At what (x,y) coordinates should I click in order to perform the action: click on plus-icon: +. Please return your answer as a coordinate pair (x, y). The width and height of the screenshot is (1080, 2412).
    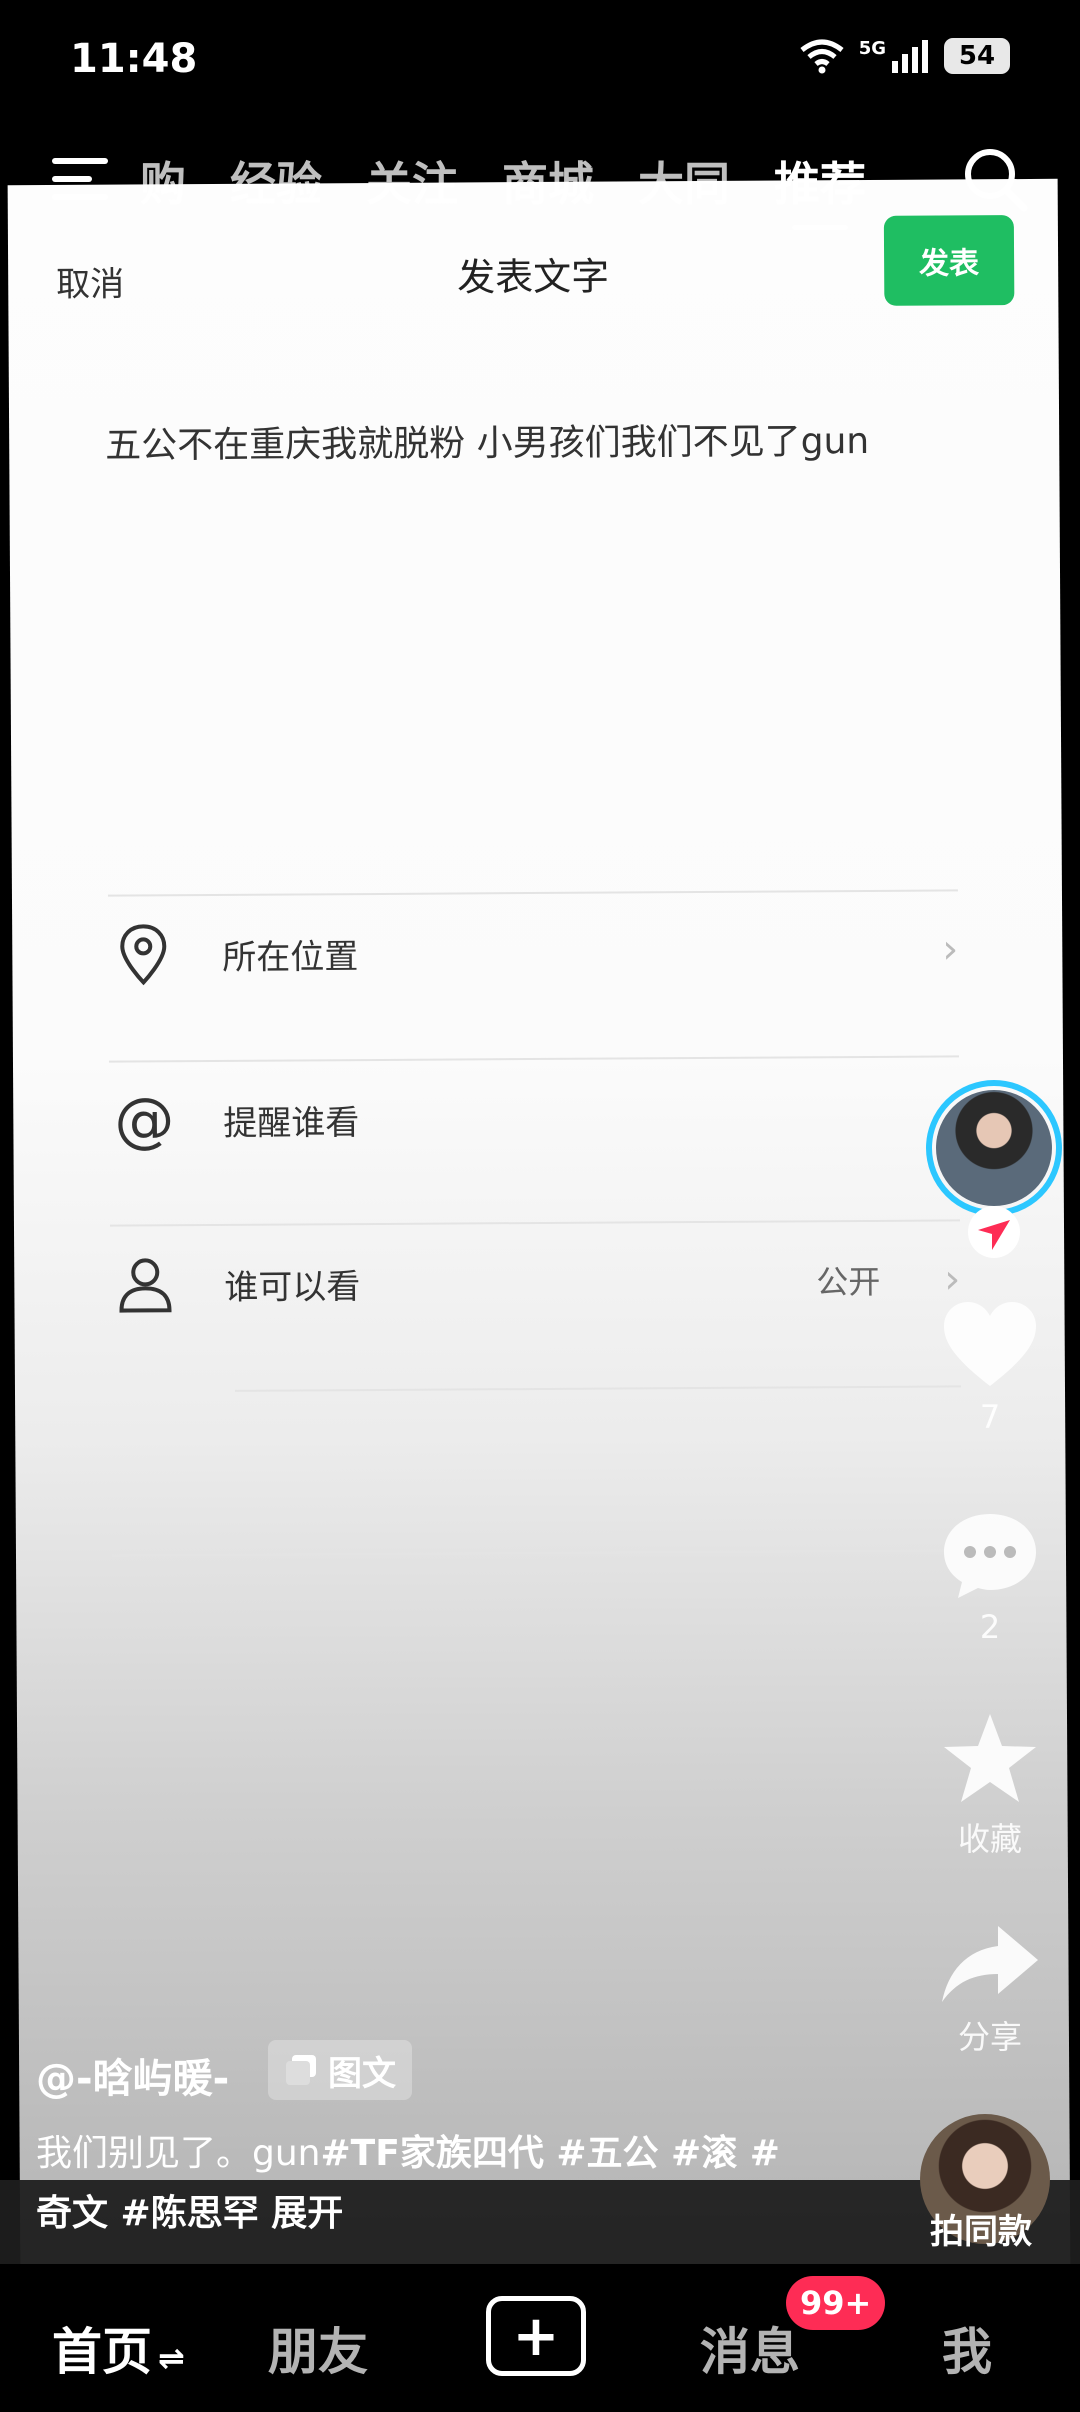
    Looking at the image, I should click on (536, 2336).